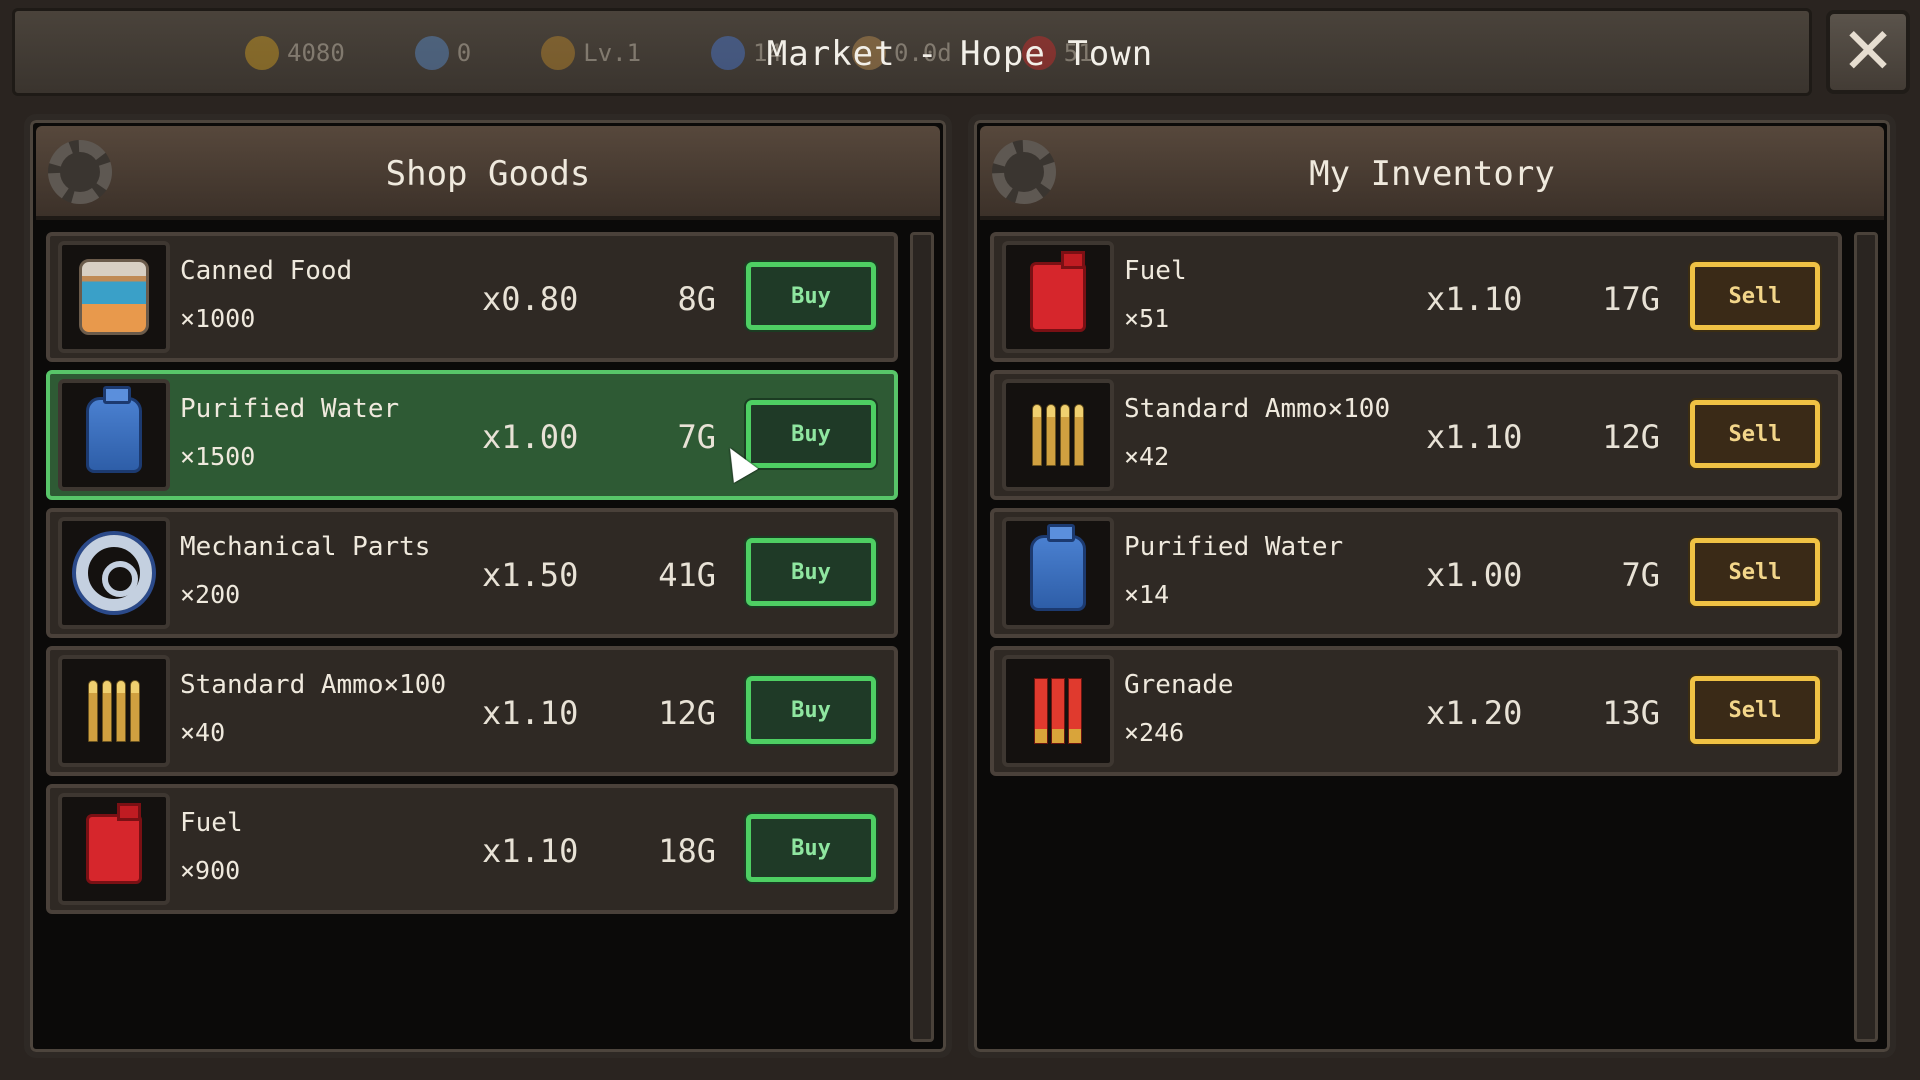  I want to click on item-price: 41G, so click(687, 575).